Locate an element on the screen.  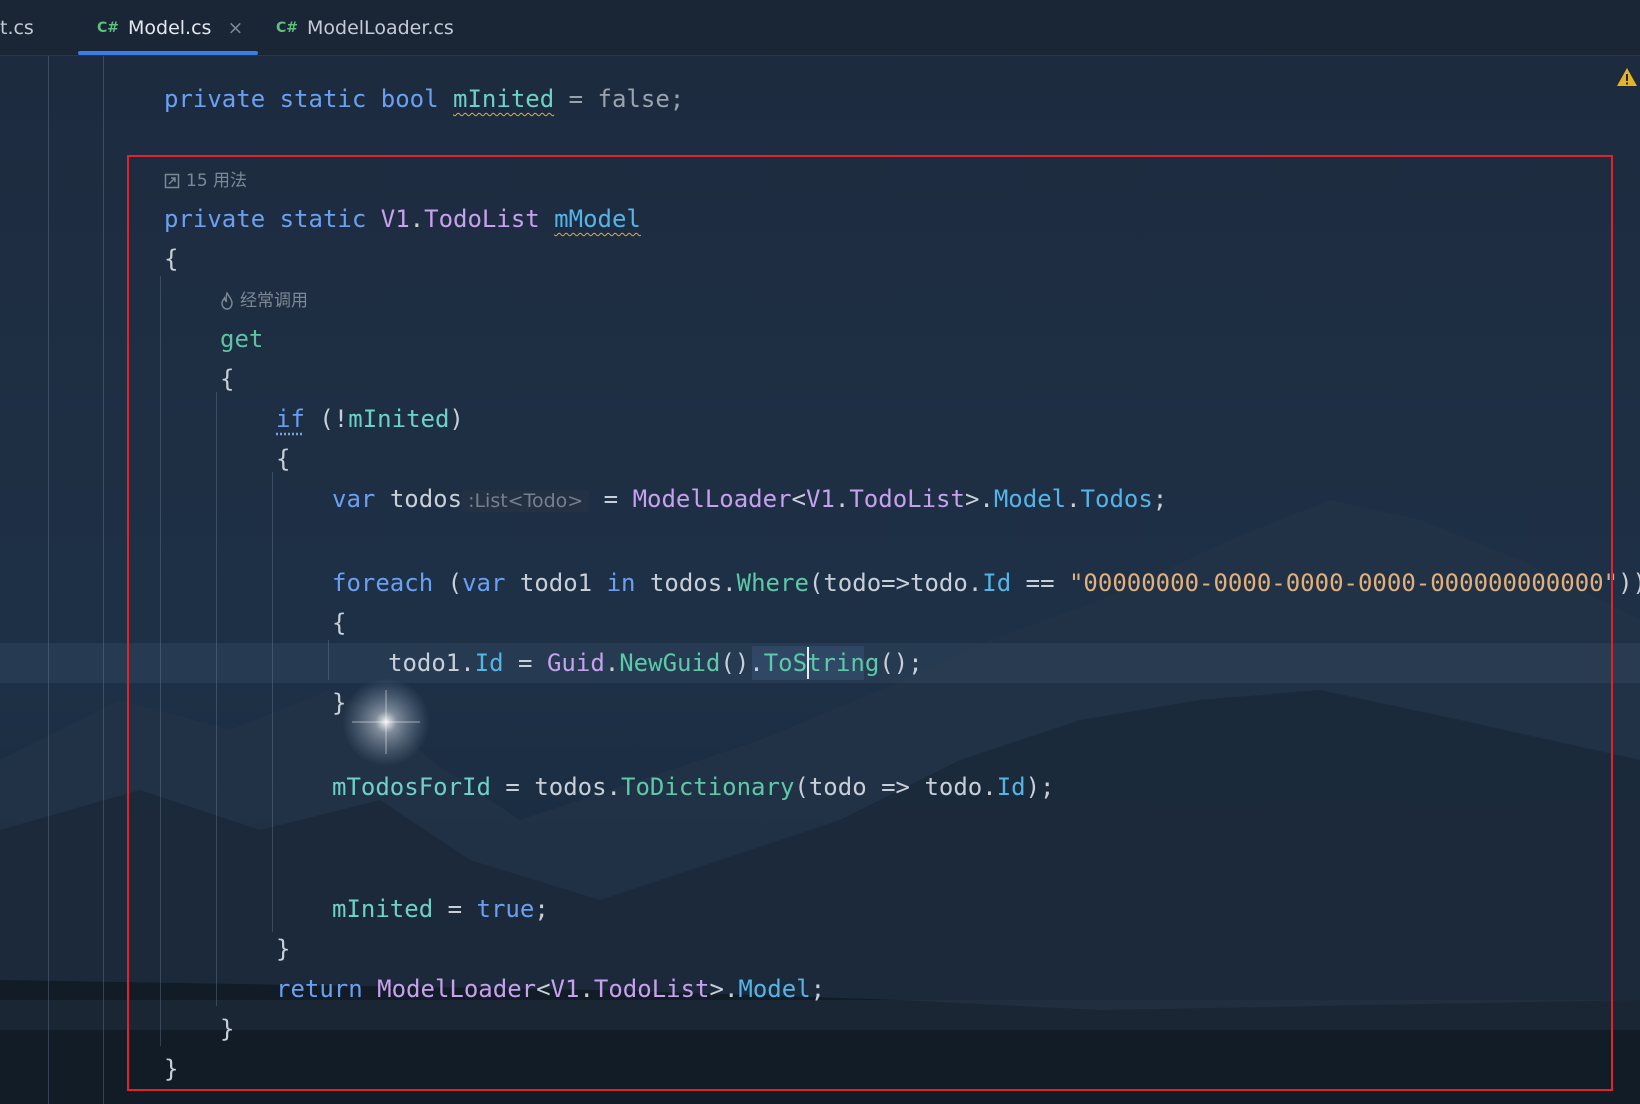
keyword: private is located at coordinates (215, 99).